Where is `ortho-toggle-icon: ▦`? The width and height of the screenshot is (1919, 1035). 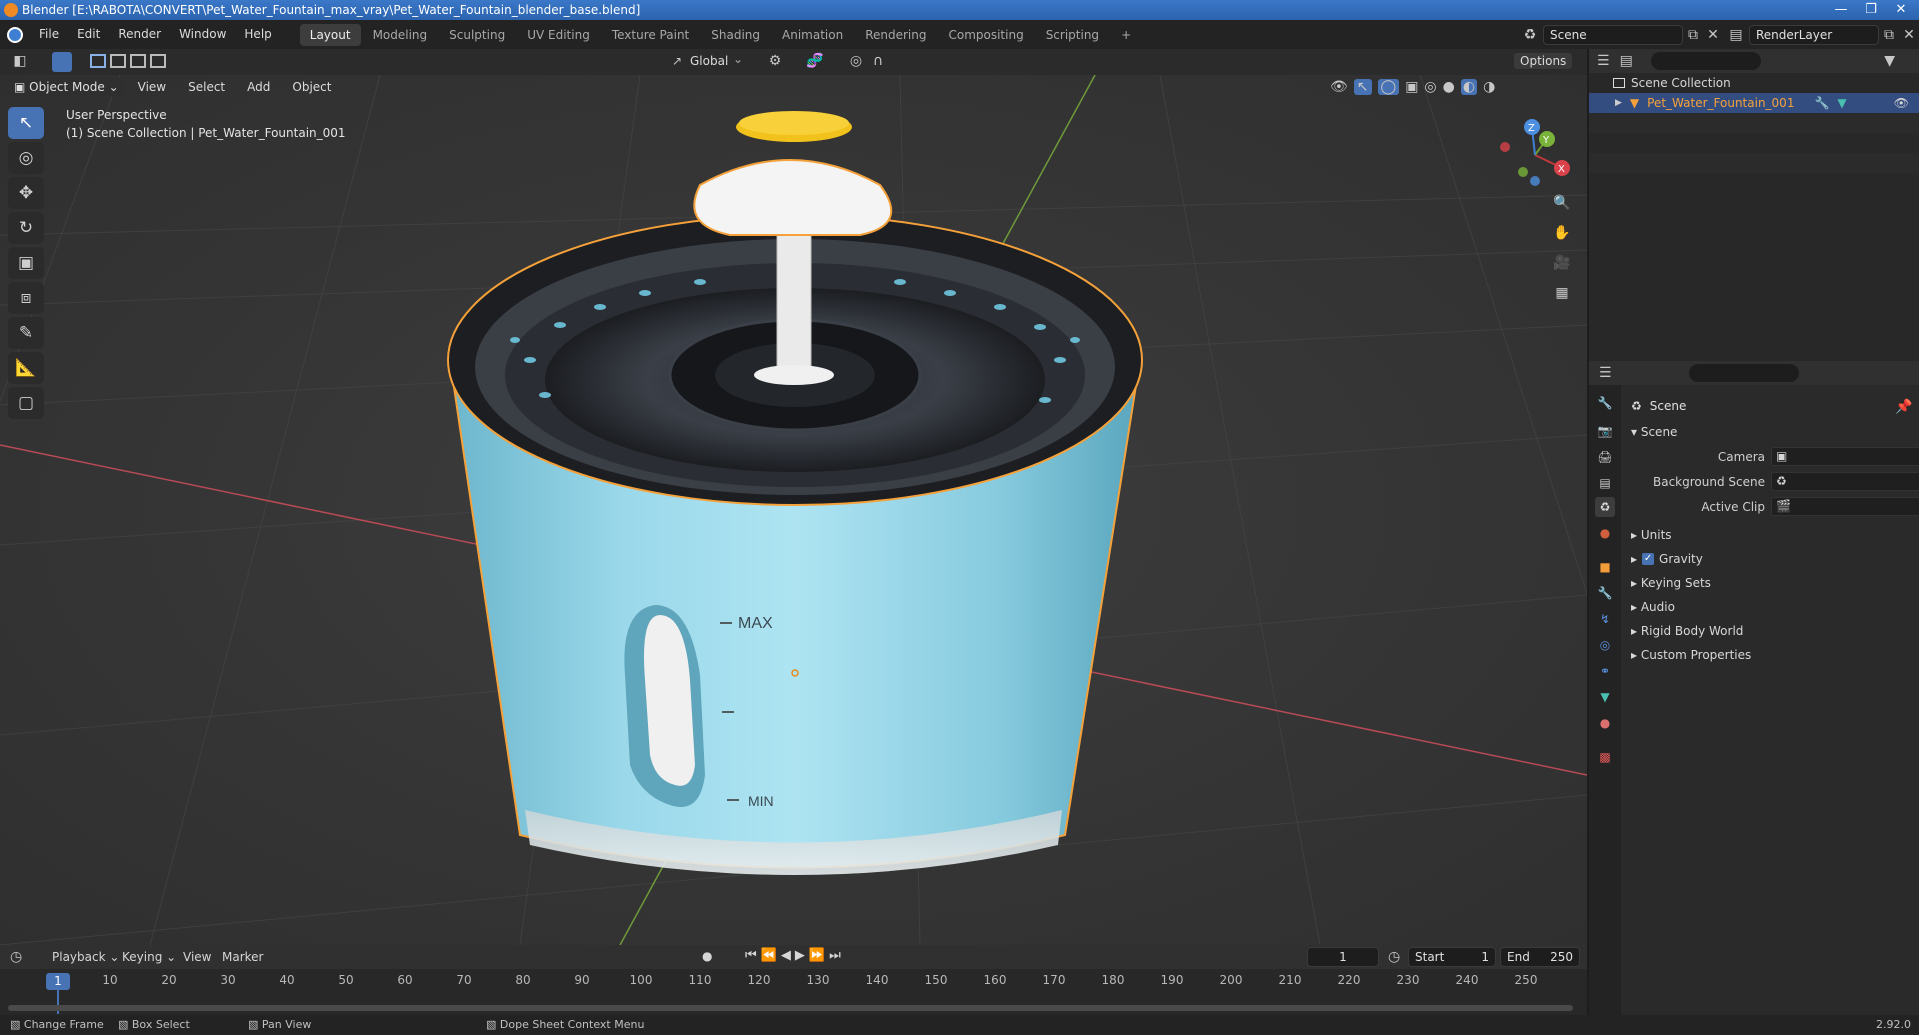
ortho-toggle-icon: ▦ is located at coordinates (1562, 293).